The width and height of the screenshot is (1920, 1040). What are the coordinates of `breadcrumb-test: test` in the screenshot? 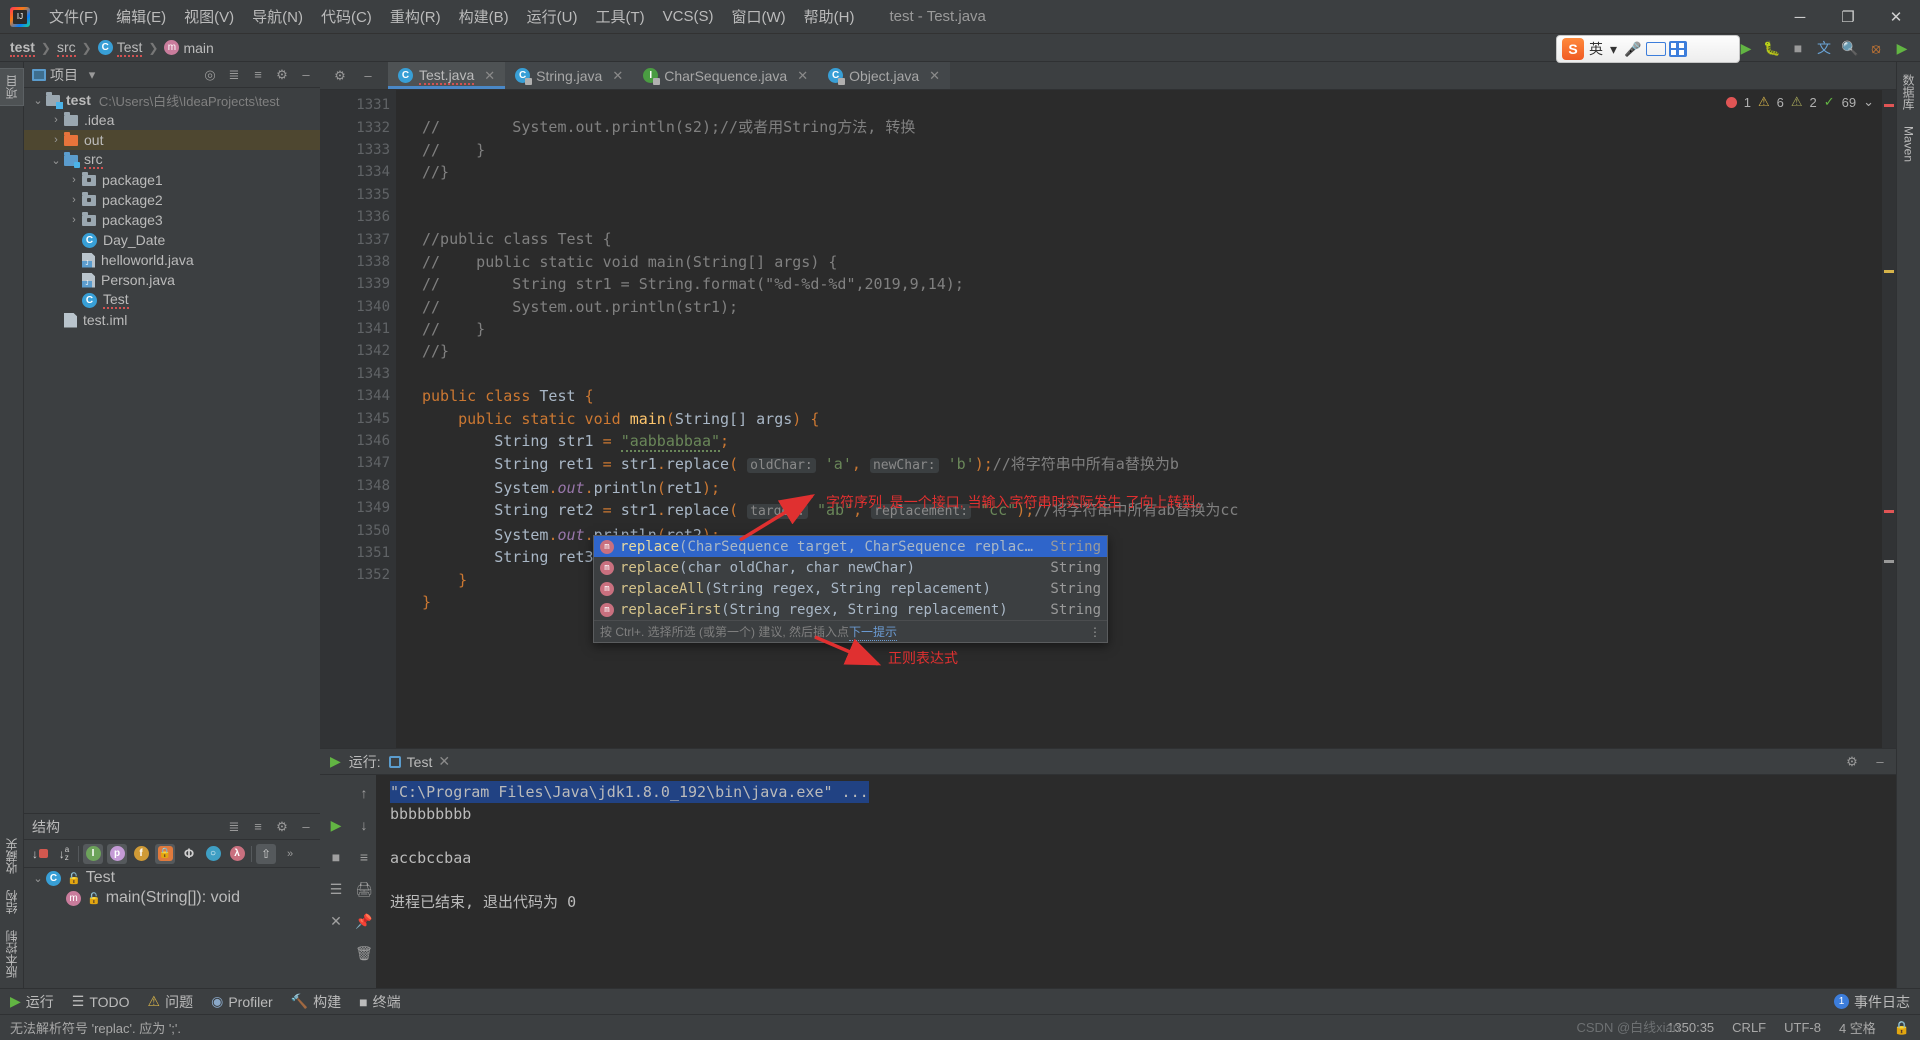 It's located at (22, 48).